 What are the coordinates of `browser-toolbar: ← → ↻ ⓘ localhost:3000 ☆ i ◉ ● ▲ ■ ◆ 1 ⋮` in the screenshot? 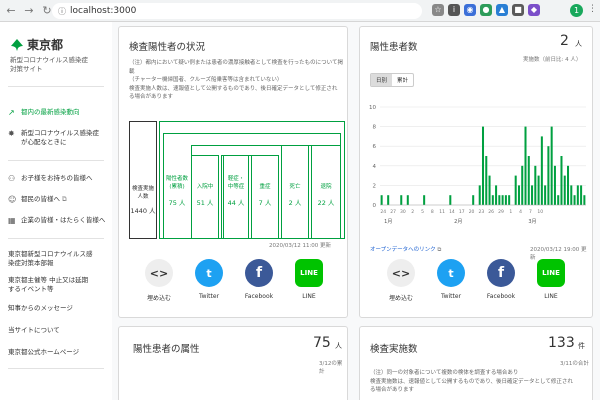 It's located at (300, 11).